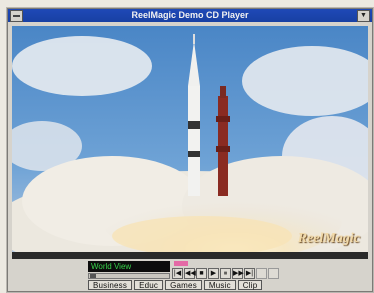 The image size is (374, 293). Describe the element at coordinates (249, 273) in the screenshot. I see `skip-forward-icon: ▶|` at that location.